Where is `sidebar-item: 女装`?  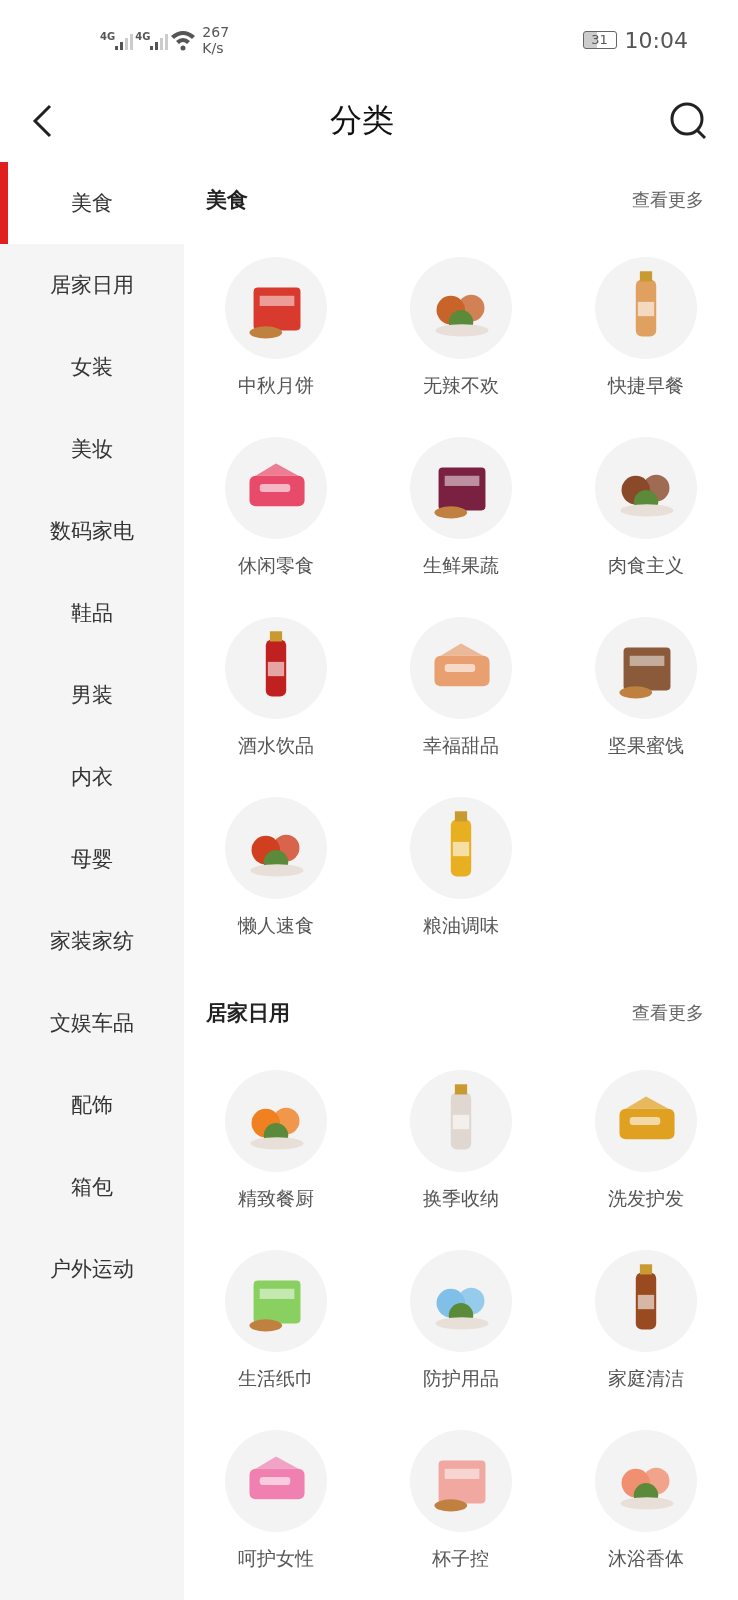 sidebar-item: 女装 is located at coordinates (92, 367).